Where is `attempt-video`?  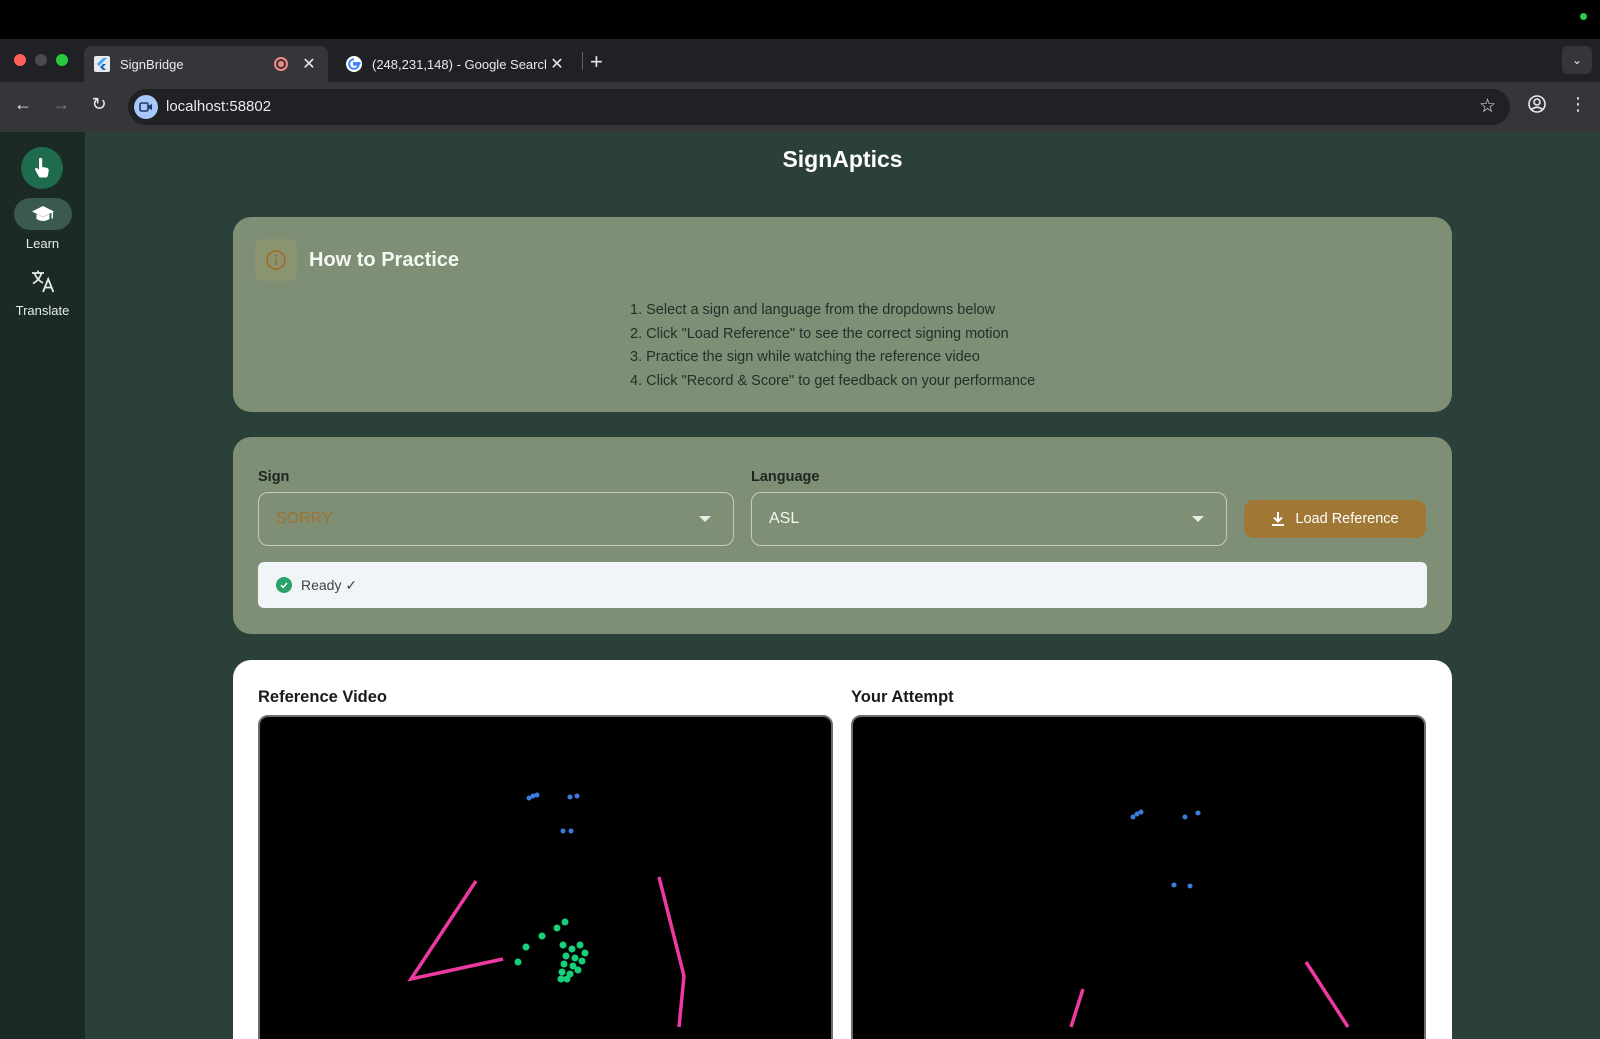 attempt-video is located at coordinates (1138, 877).